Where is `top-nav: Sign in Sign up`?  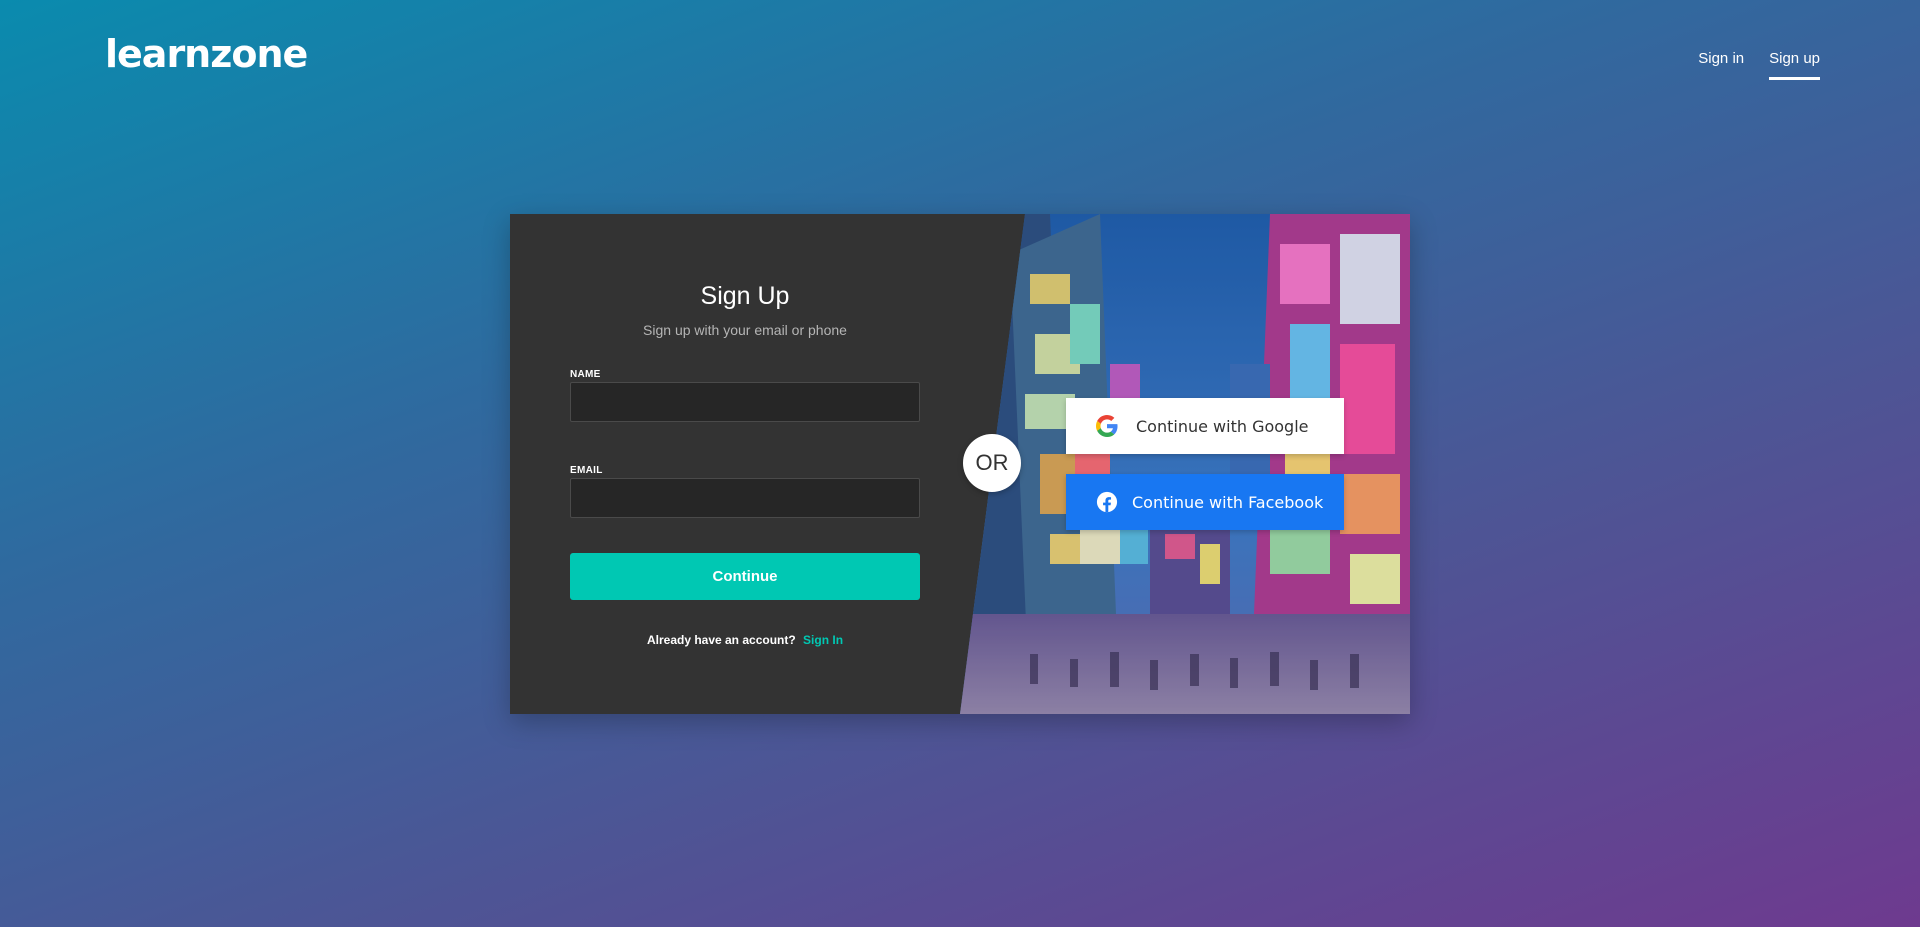 top-nav: Sign in Sign up is located at coordinates (1759, 65).